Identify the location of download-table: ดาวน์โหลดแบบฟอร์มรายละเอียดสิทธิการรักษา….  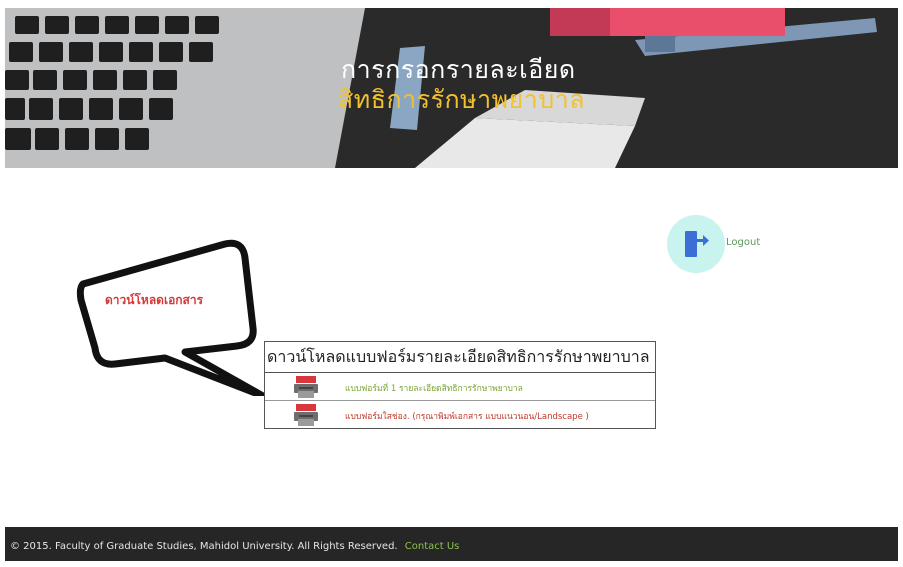
(460, 385).